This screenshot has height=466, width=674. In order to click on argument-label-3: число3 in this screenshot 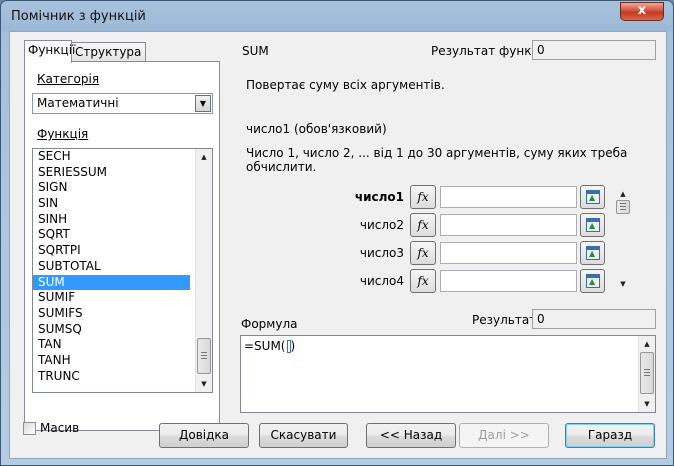, I will do `click(381, 253)`.